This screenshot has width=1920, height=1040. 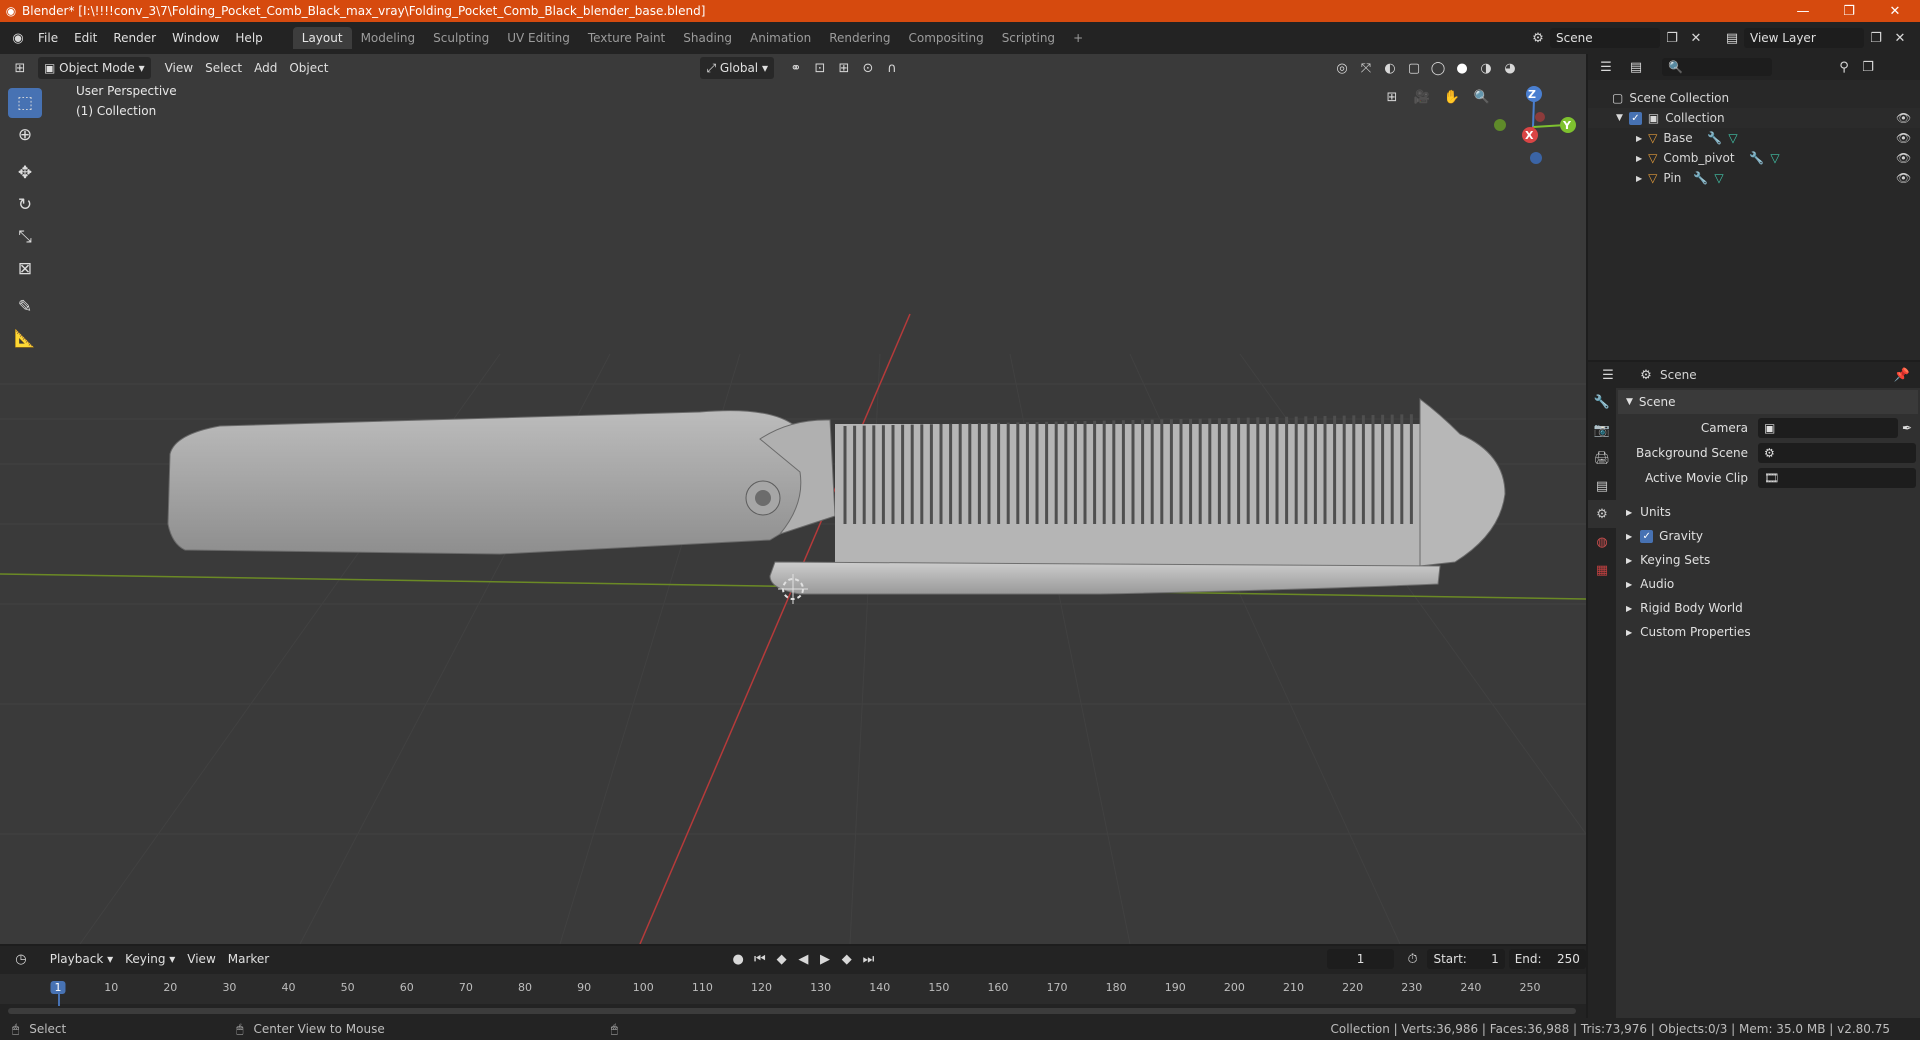 I want to click on outliner-item-pin: ▶ ▽ Pin 🔧 ▽ 👁, so click(x=1754, y=178).